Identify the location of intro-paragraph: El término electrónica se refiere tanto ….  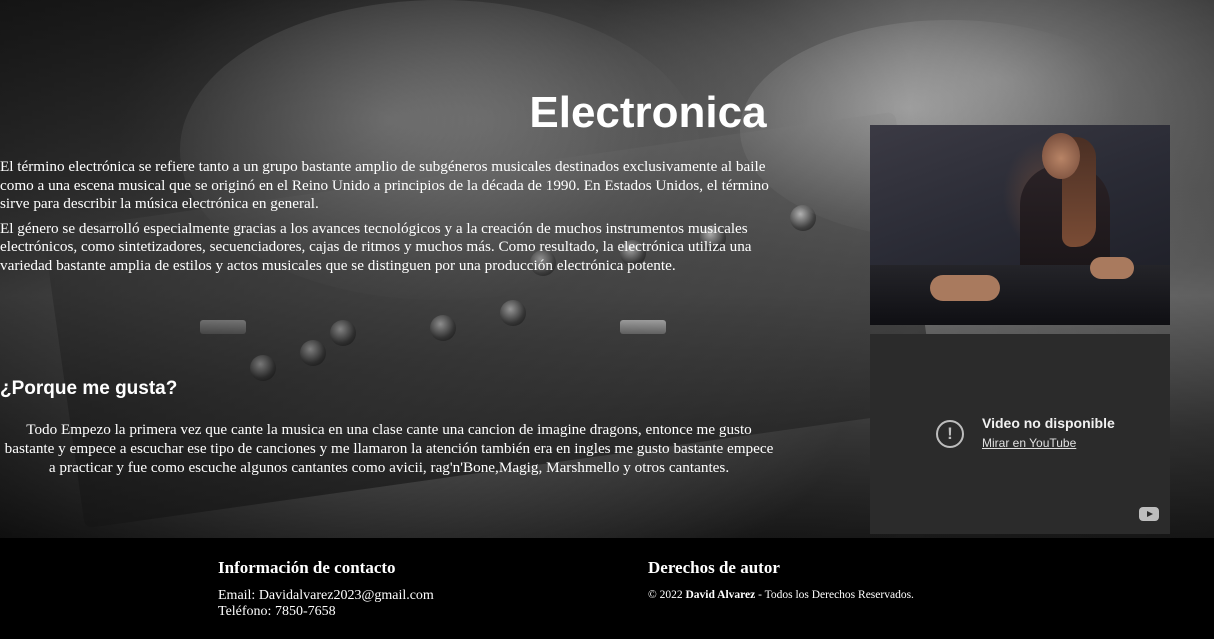
(384, 185).